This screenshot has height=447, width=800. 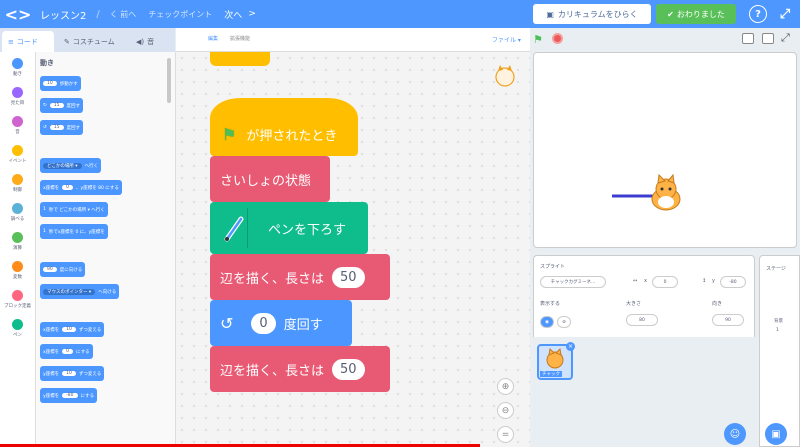 What do you see at coordinates (80, 291) in the screenshot?
I see `palette-motion-block: マウスのポインター ▾ へ向ける` at bounding box center [80, 291].